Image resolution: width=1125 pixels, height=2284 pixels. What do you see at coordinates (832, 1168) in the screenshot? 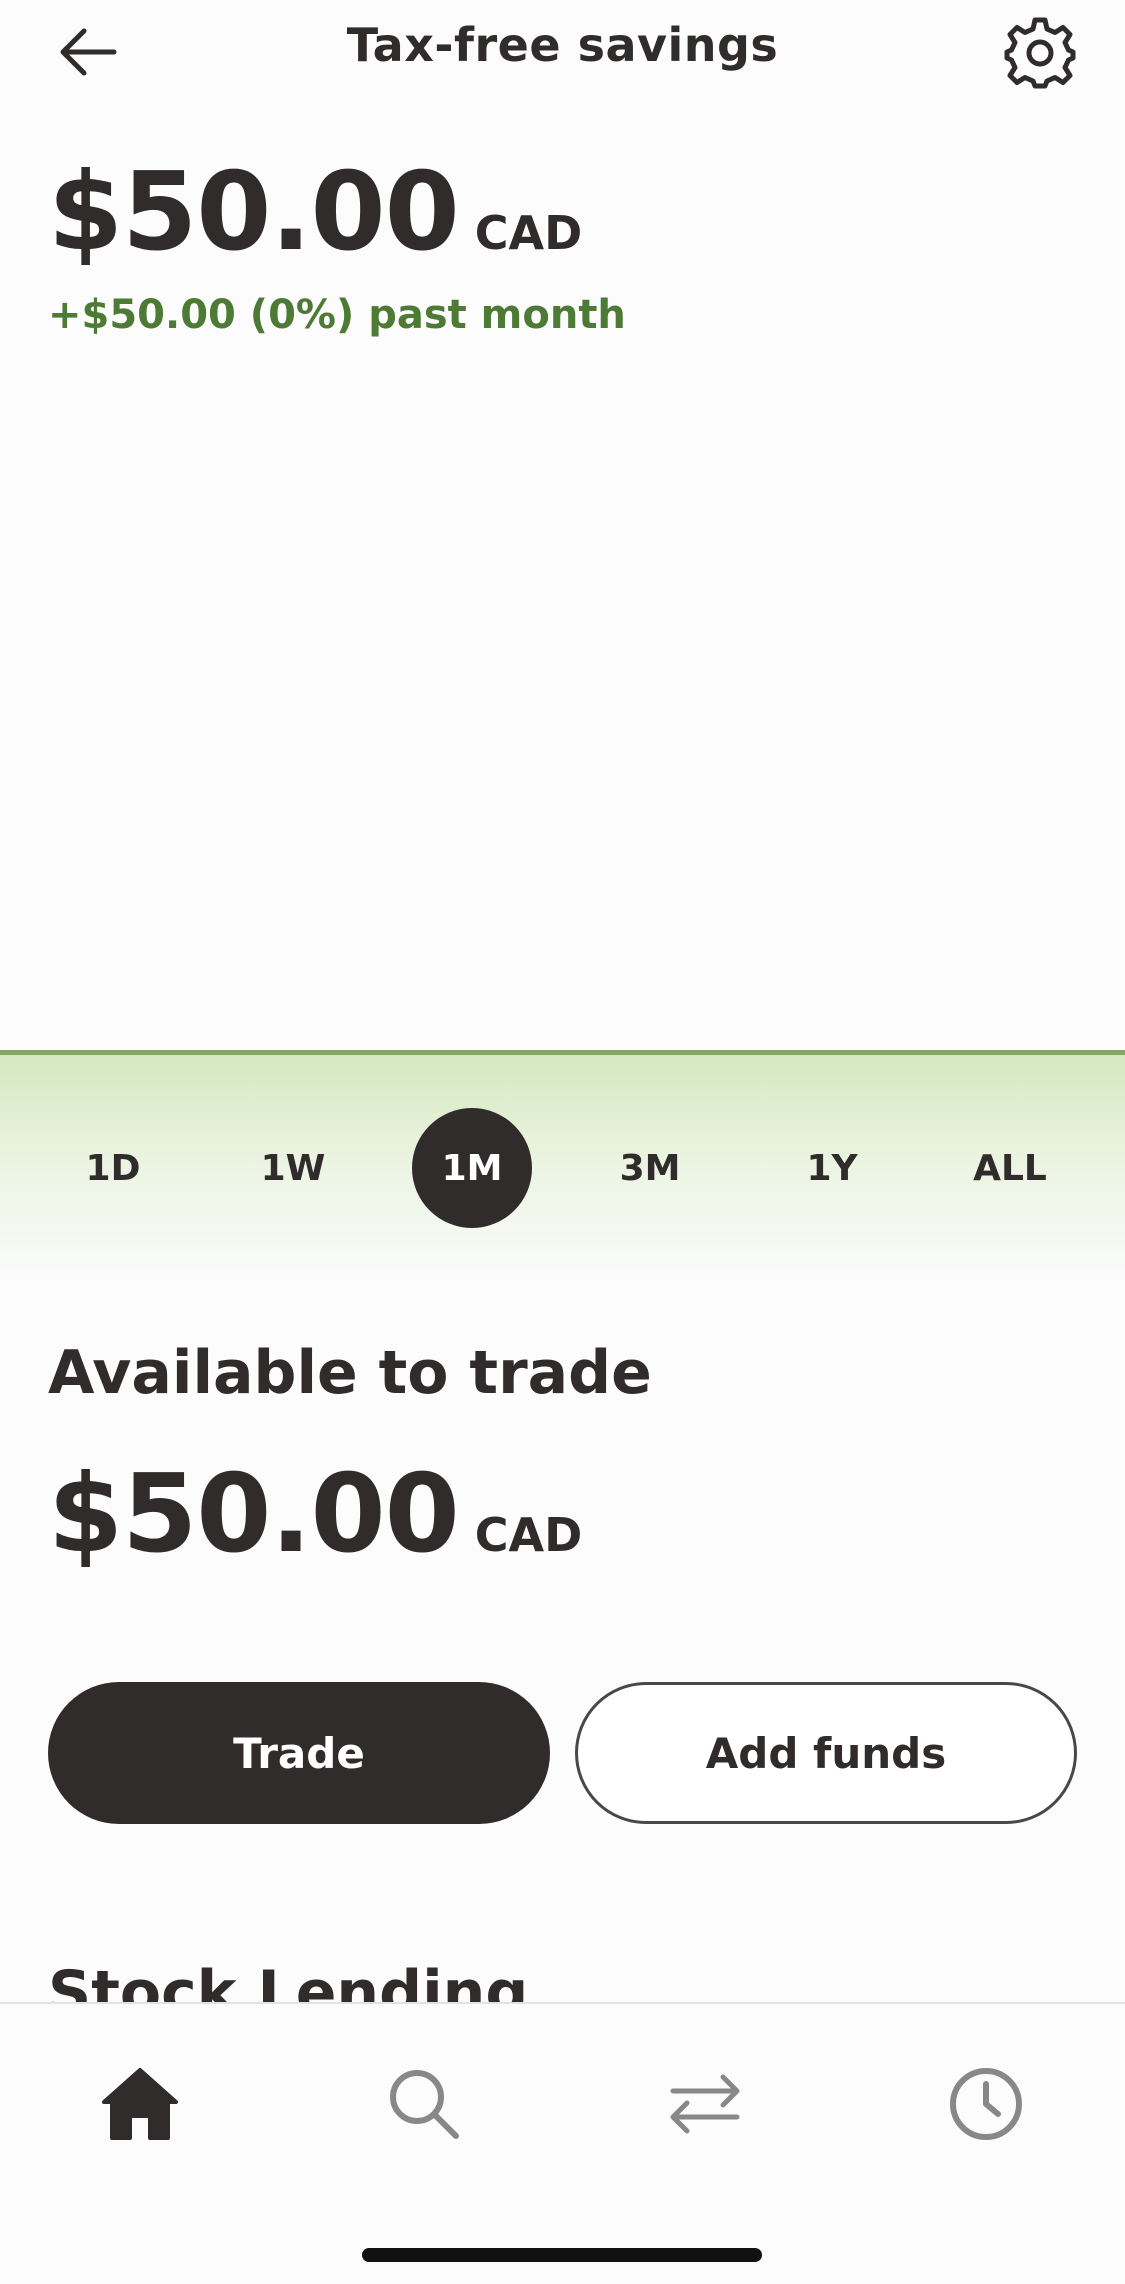
I see `range-1y: 1Y` at bounding box center [832, 1168].